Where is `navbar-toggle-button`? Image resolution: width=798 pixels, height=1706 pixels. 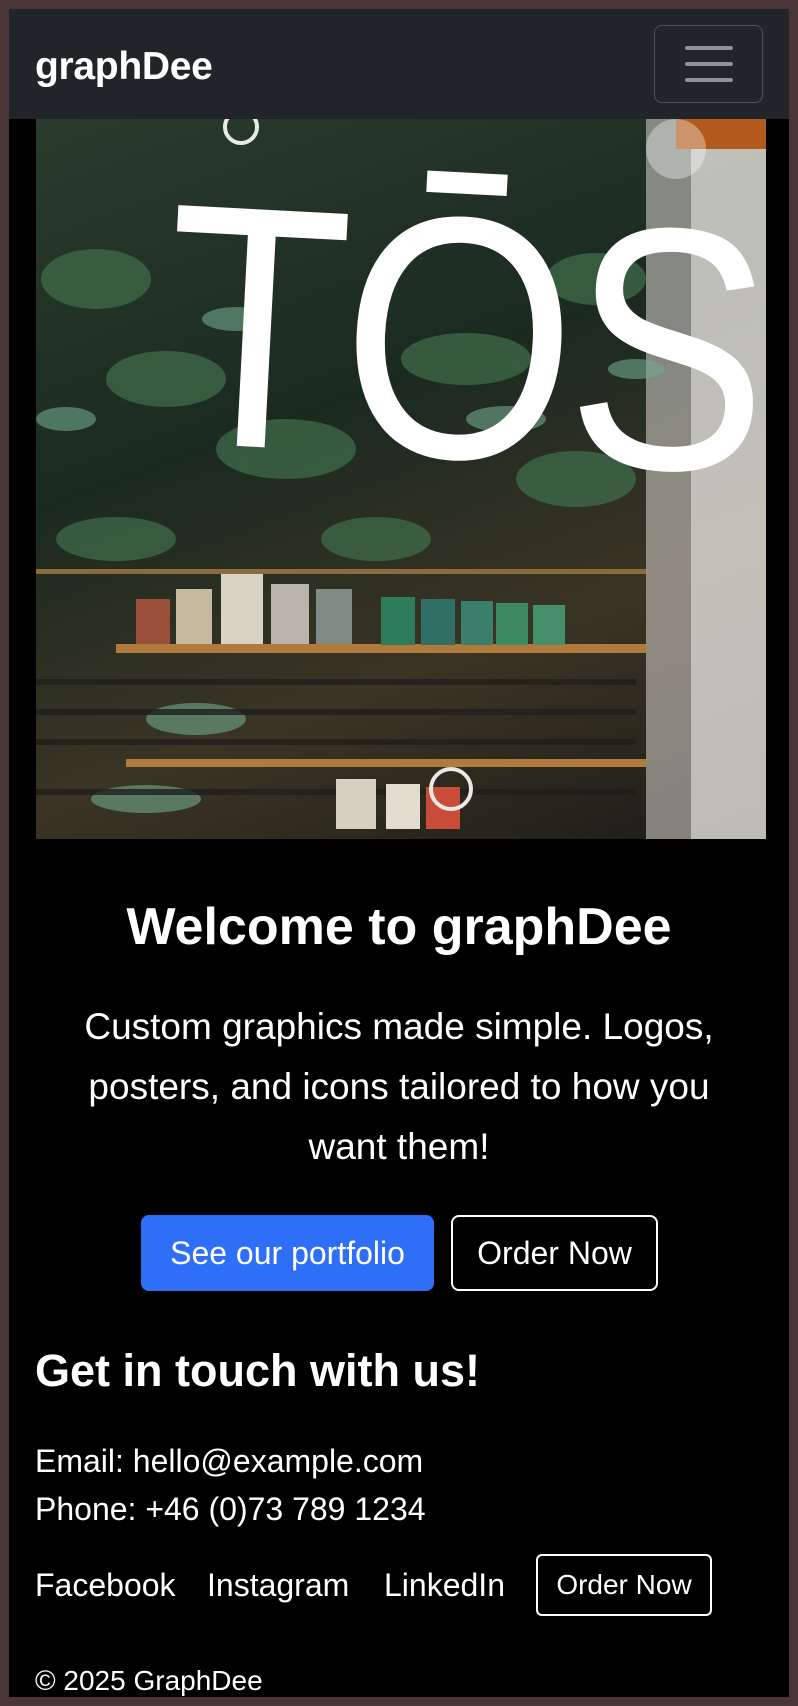
navbar-toggle-button is located at coordinates (708, 64).